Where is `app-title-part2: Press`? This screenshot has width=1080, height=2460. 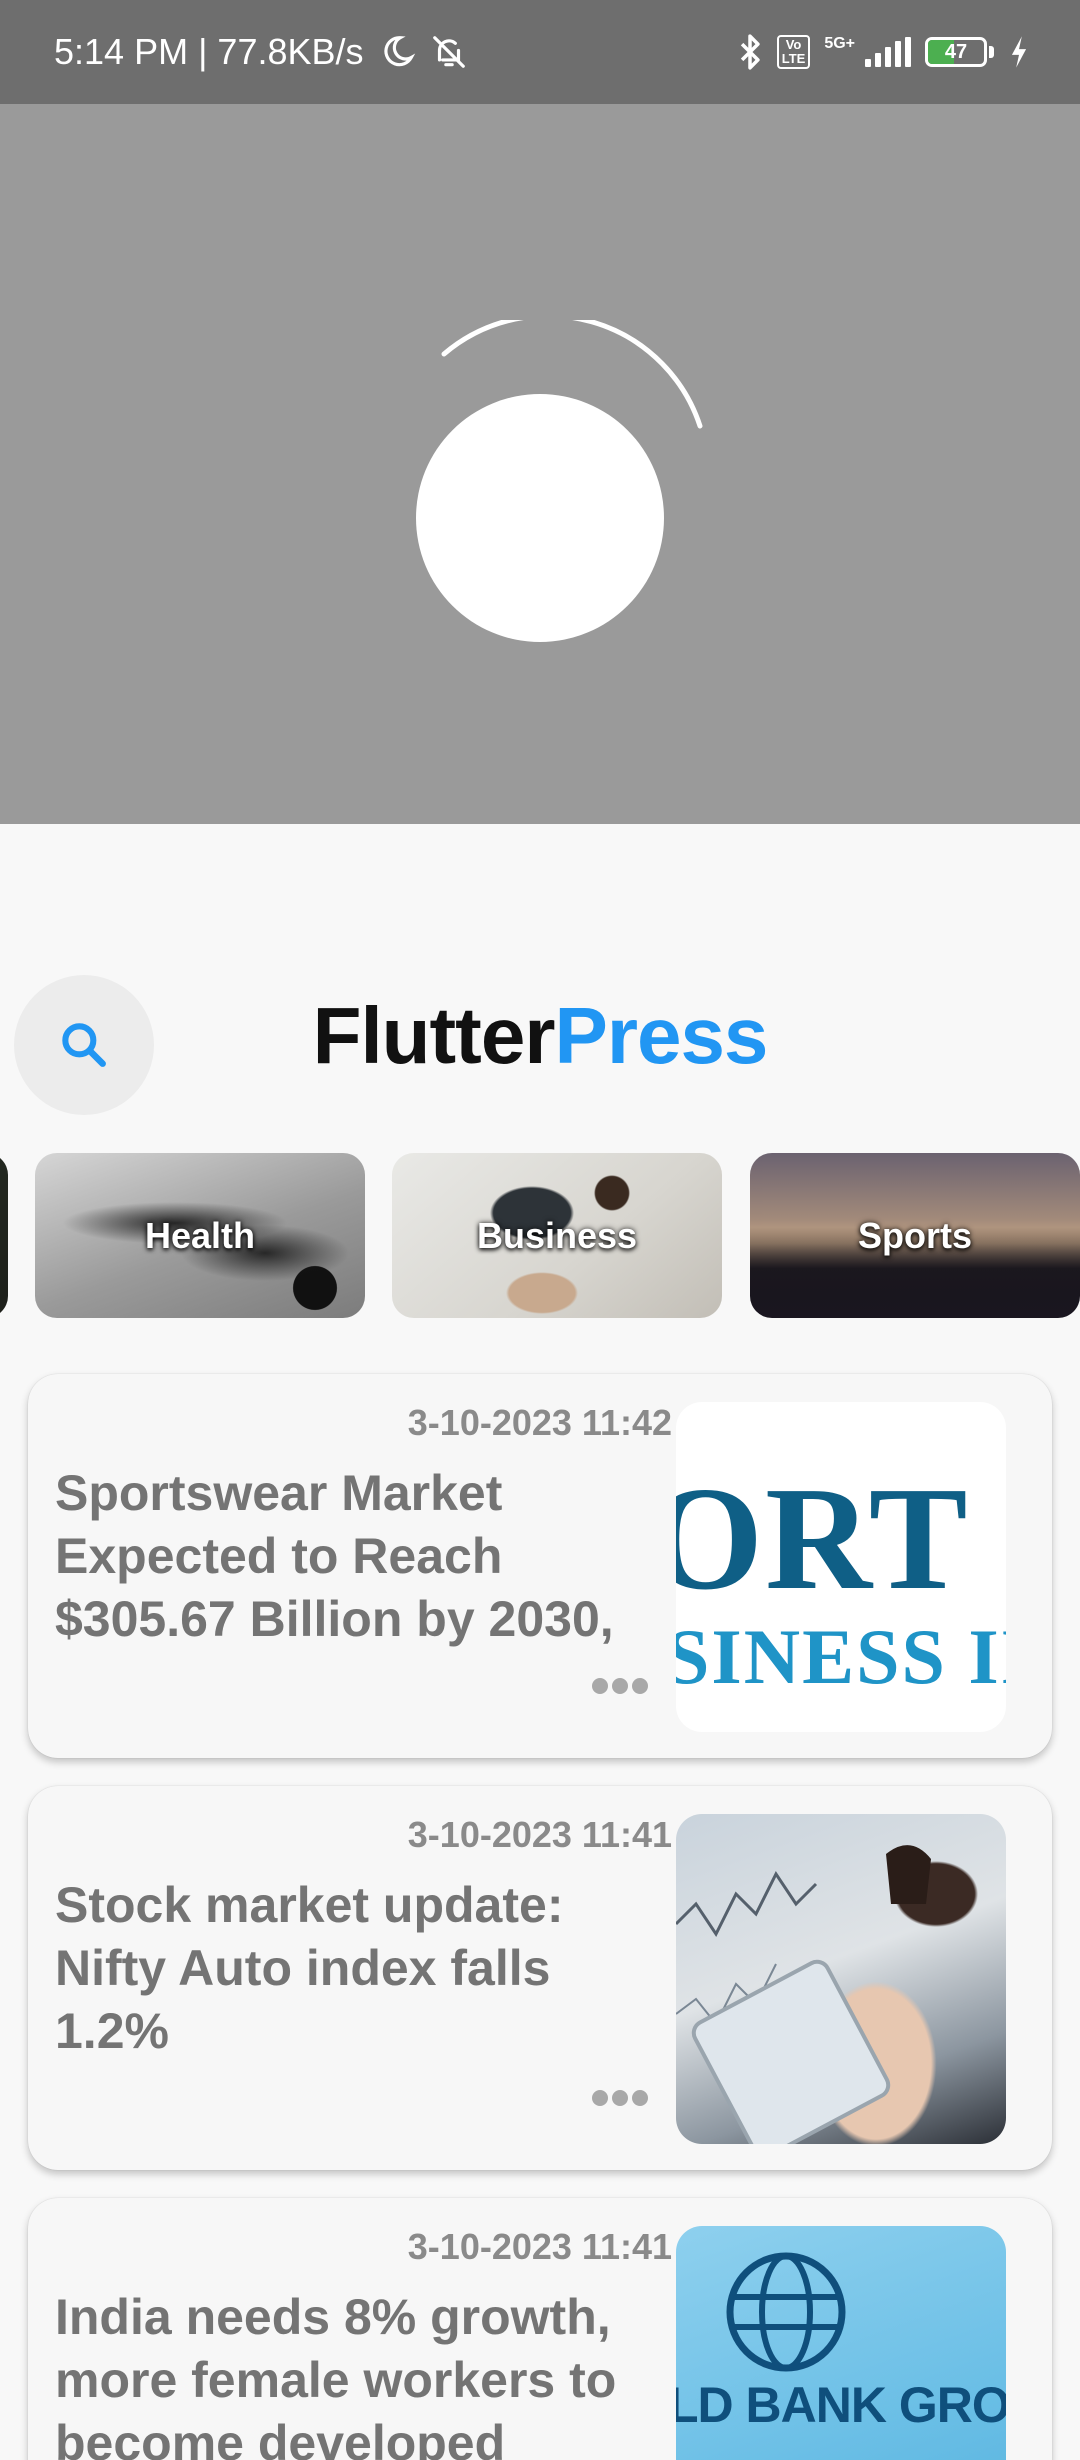
app-title-part2: Press is located at coordinates (661, 1035).